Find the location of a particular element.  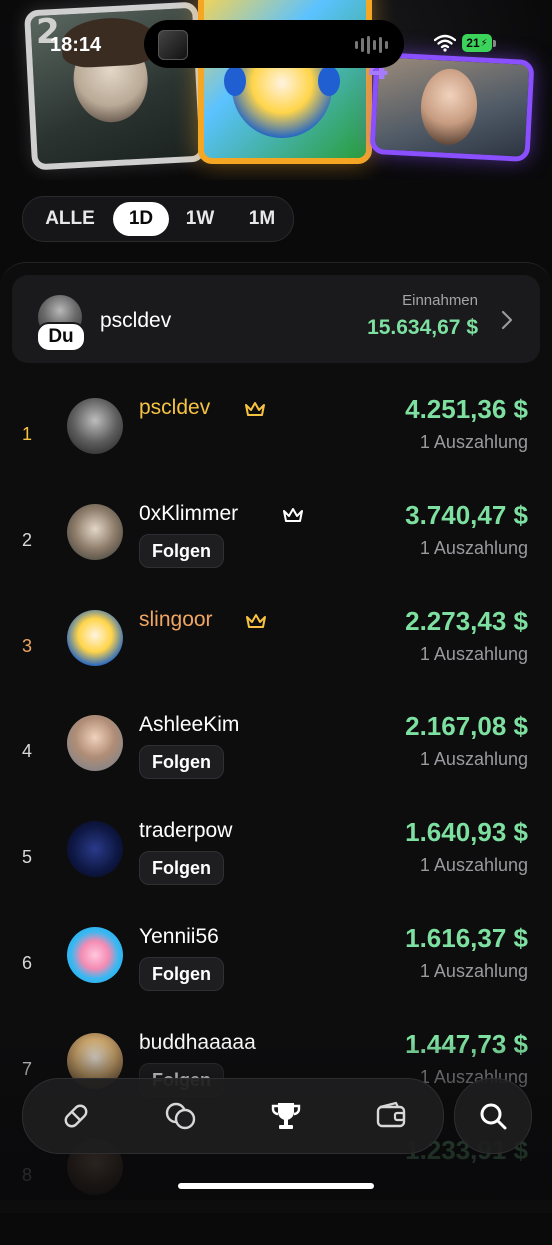

leaderboard-row: 5 traderpow Folgen 1.640,93 $ 1 Auszahlung is located at coordinates (276, 872).